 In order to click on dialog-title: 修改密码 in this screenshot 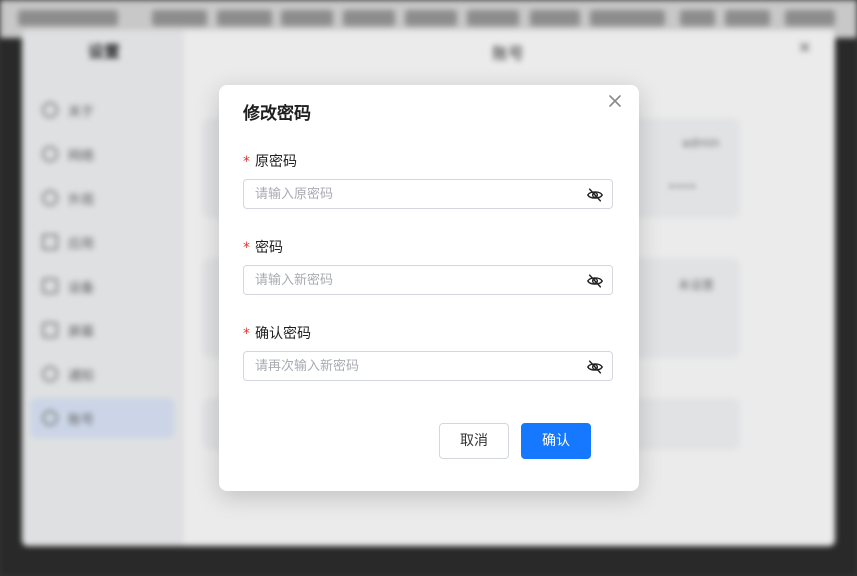, I will do `click(277, 114)`.